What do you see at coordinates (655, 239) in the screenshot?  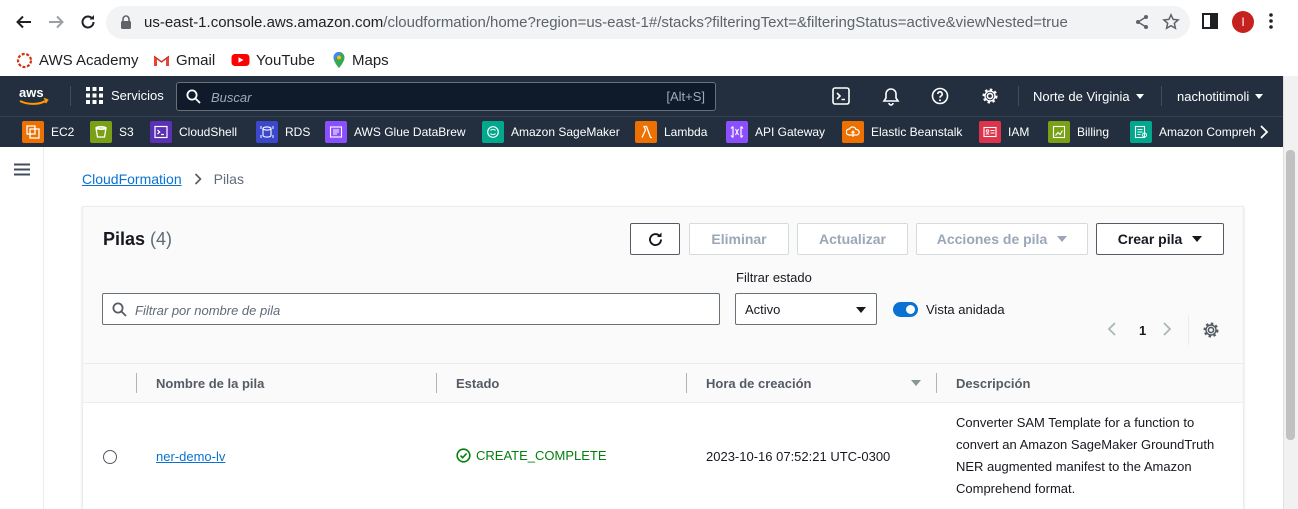 I see `refresh-button` at bounding box center [655, 239].